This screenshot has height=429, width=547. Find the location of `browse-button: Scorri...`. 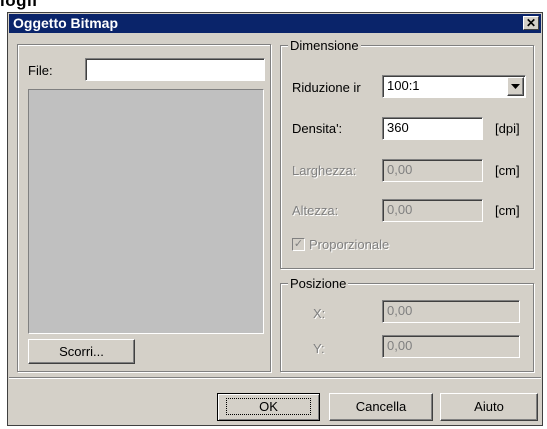

browse-button: Scorri... is located at coordinates (81, 351).